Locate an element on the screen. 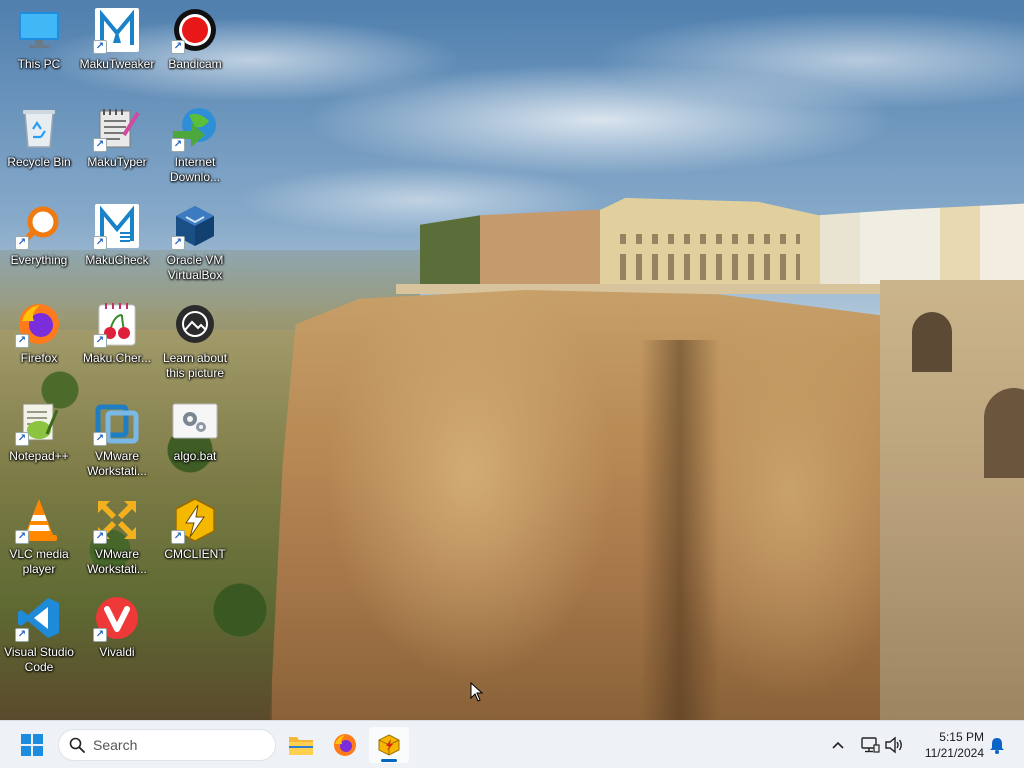 The width and height of the screenshot is (1024, 768). bell-icon is located at coordinates (997, 746).